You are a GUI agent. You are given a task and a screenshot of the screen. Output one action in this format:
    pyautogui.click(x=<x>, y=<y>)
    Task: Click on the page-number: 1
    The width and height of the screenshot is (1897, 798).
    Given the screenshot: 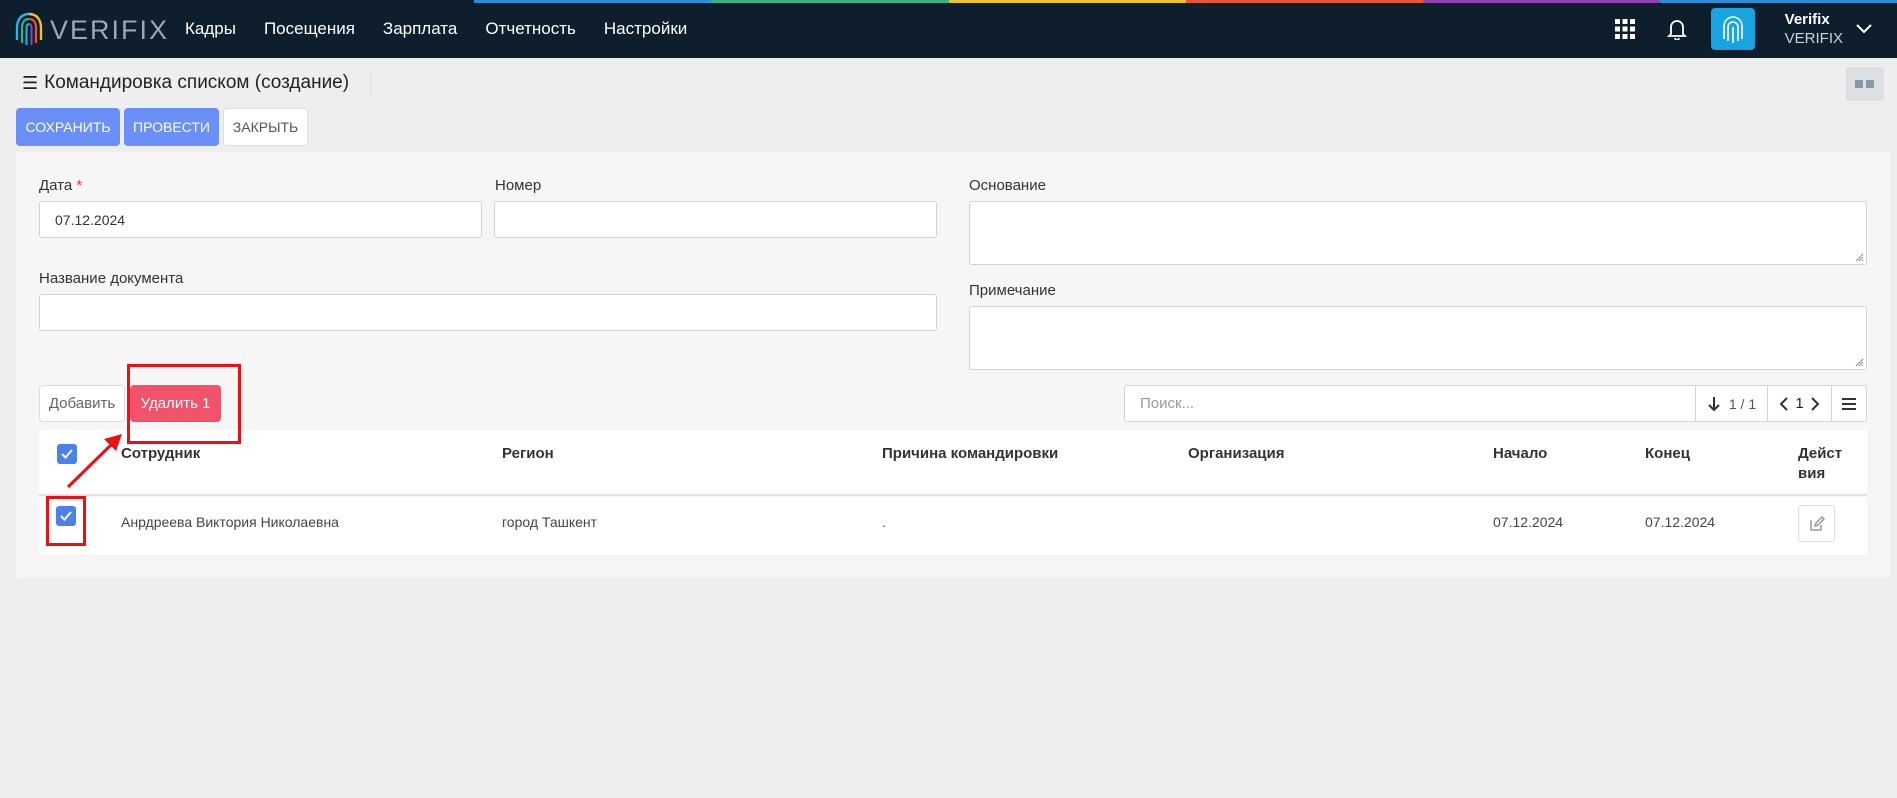 What is the action you would take?
    pyautogui.click(x=1799, y=403)
    